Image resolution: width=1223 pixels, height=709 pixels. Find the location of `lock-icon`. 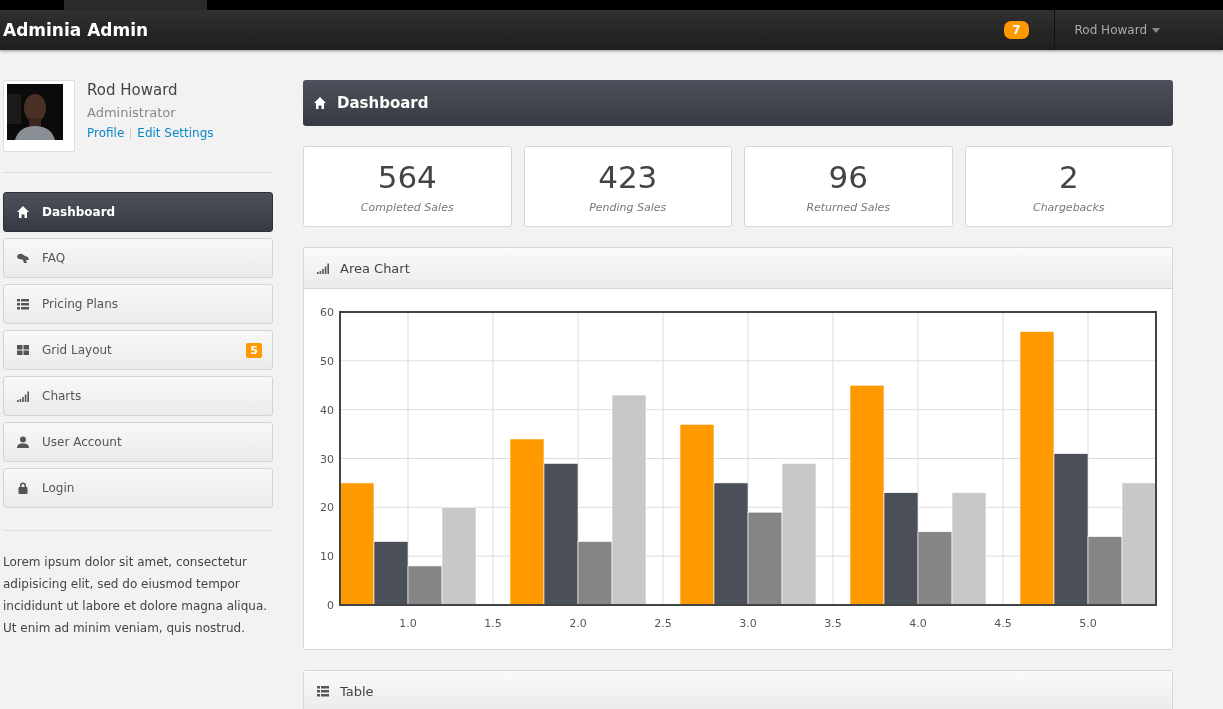

lock-icon is located at coordinates (23, 488).